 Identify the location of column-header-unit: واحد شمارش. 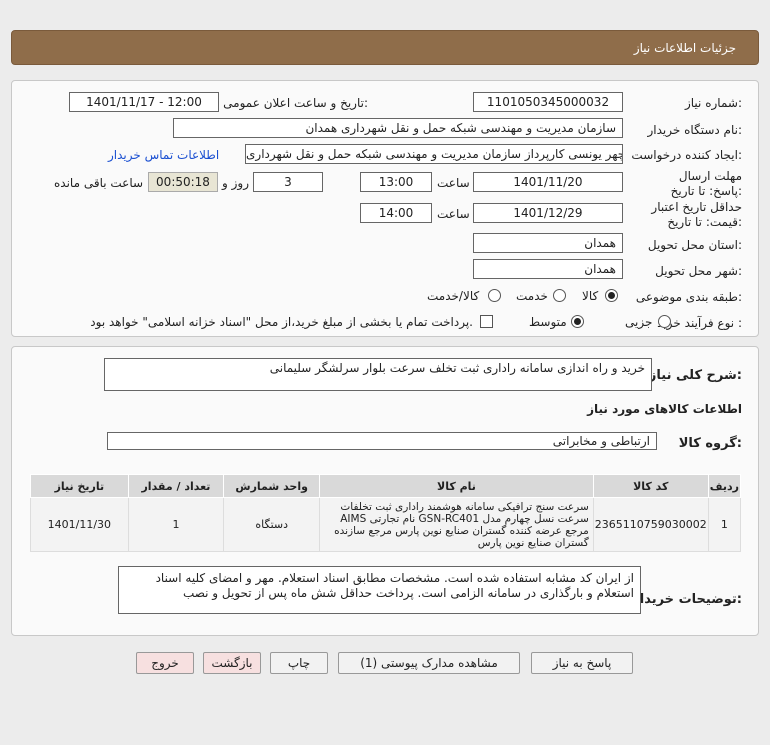
(272, 486).